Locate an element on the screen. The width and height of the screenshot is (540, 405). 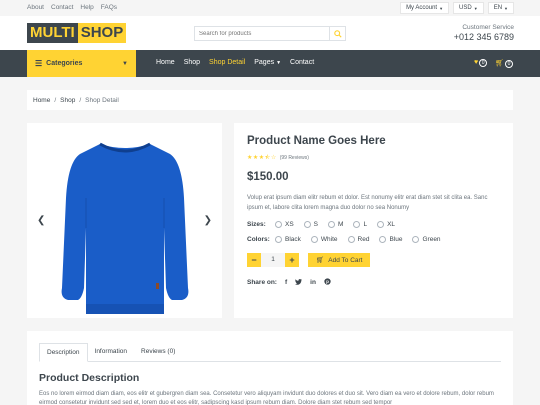
tab-bar: Description Information Reviews (0) is located at coordinates (270, 352).